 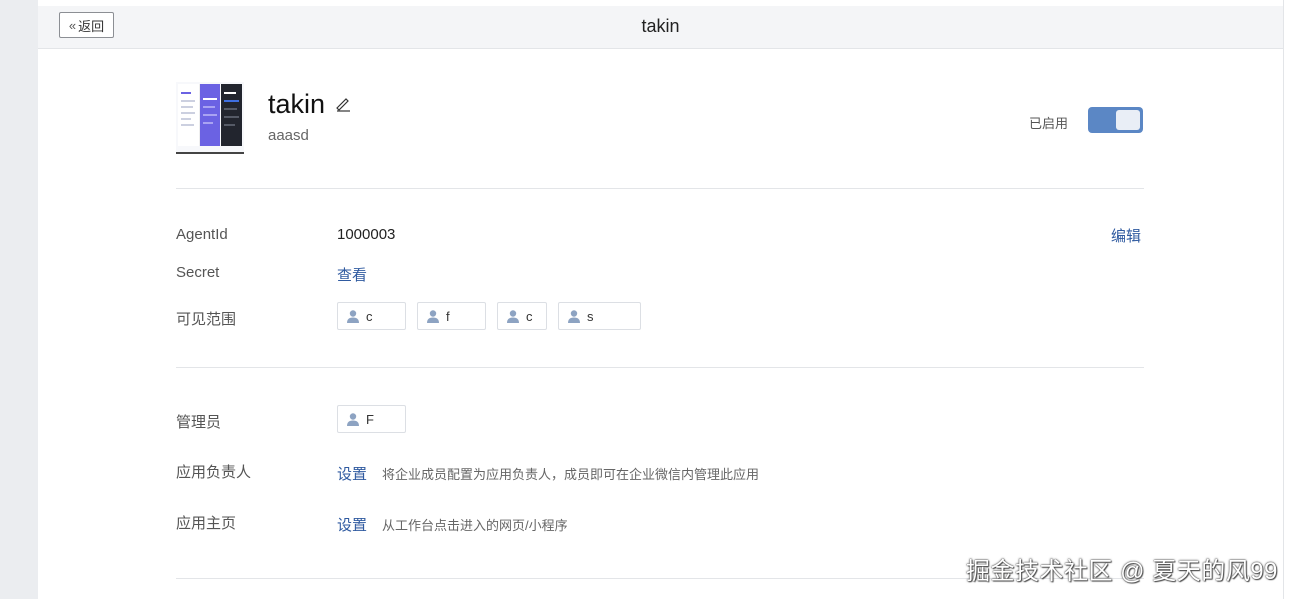 I want to click on logo-panel-purple, so click(x=210, y=115).